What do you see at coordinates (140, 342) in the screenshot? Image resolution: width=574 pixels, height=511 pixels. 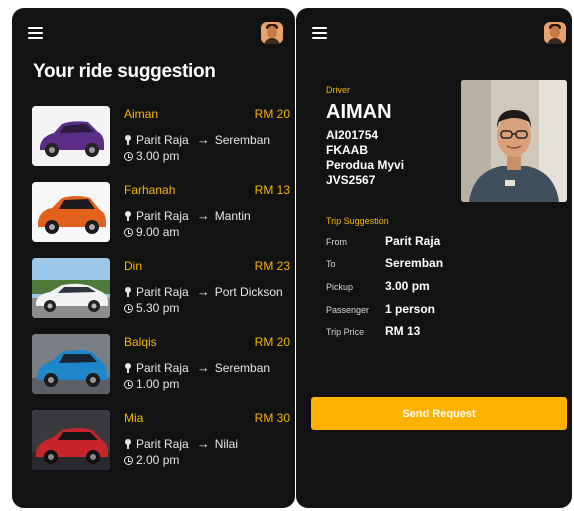 I see `driver-name: Balqis` at bounding box center [140, 342].